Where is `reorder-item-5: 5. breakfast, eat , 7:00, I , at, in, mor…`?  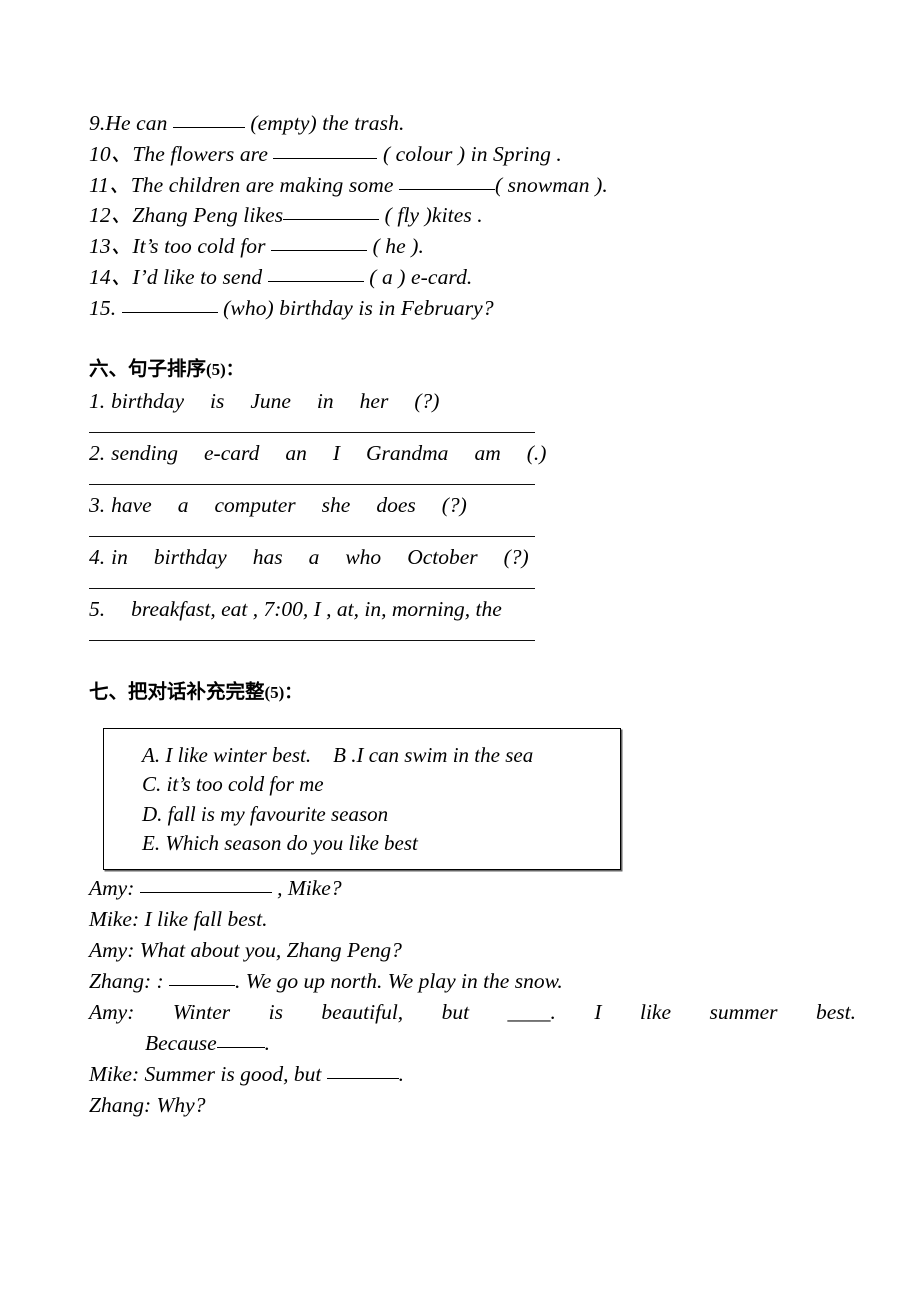 reorder-item-5: 5. breakfast, eat , 7:00, I , at, in, mor… is located at coordinates (473, 607).